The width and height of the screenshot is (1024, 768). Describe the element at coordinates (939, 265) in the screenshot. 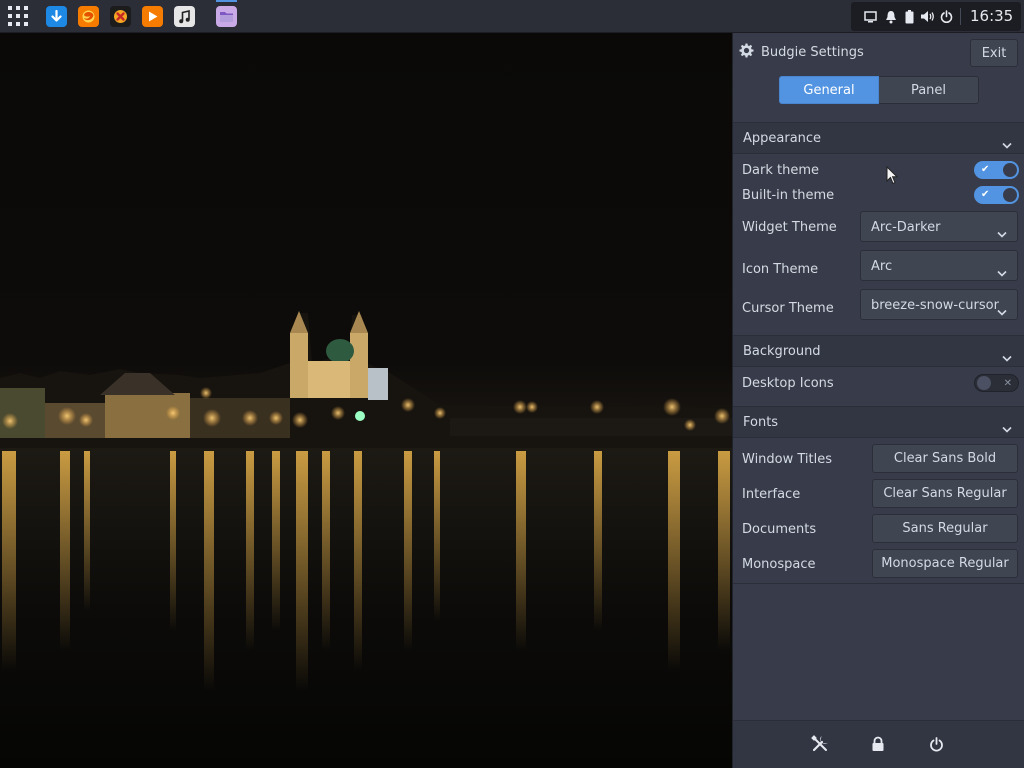

I see `icon-theme-dropdown: Arc` at that location.